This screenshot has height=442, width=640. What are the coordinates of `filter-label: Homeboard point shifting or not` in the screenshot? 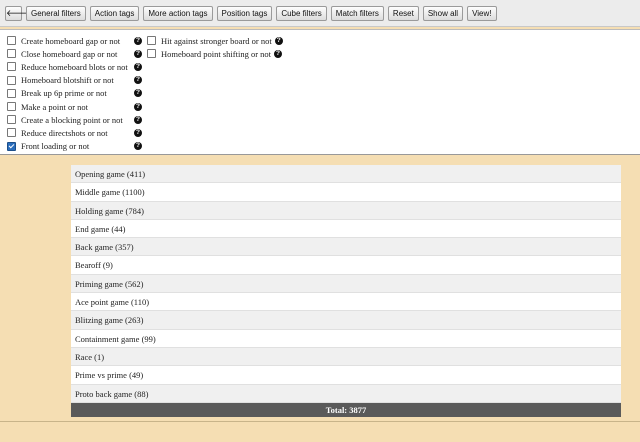 It's located at (216, 53).